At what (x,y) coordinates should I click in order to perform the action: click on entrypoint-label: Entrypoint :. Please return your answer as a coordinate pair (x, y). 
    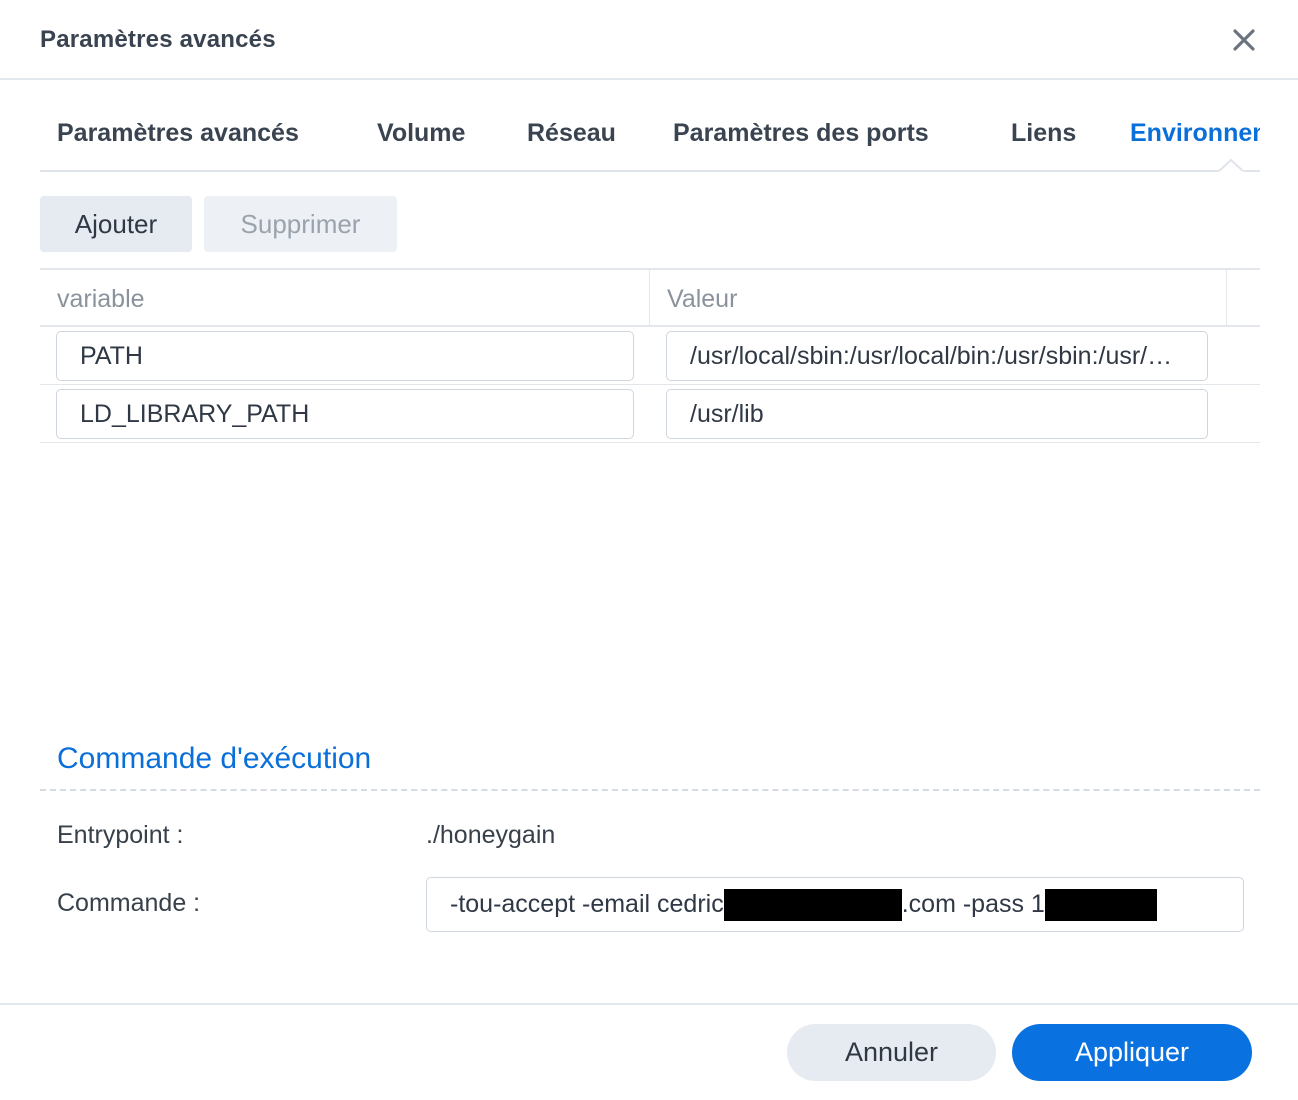
    Looking at the image, I should click on (120, 835).